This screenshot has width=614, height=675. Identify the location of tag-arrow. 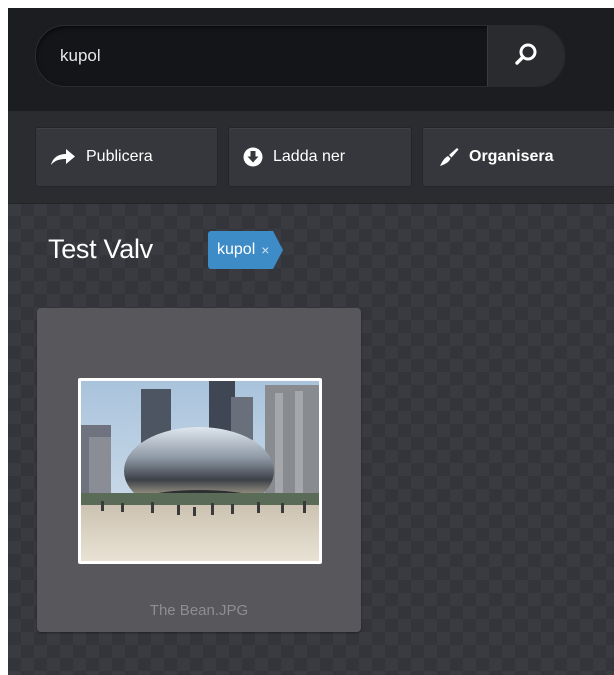
(278, 250).